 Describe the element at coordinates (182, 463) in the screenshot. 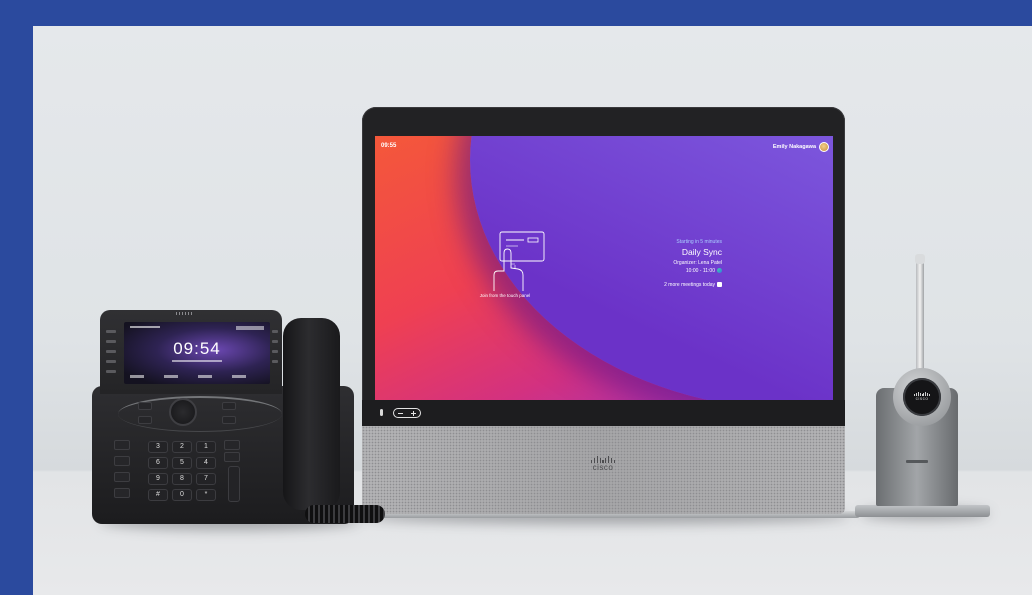

I see `keypad-key: 5` at that location.